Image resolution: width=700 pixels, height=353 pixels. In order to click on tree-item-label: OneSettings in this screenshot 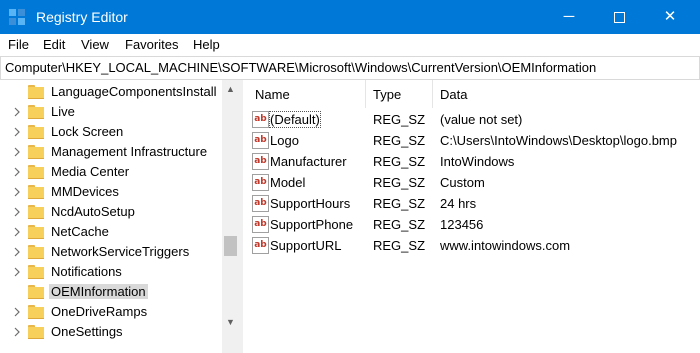, I will do `click(87, 331)`.